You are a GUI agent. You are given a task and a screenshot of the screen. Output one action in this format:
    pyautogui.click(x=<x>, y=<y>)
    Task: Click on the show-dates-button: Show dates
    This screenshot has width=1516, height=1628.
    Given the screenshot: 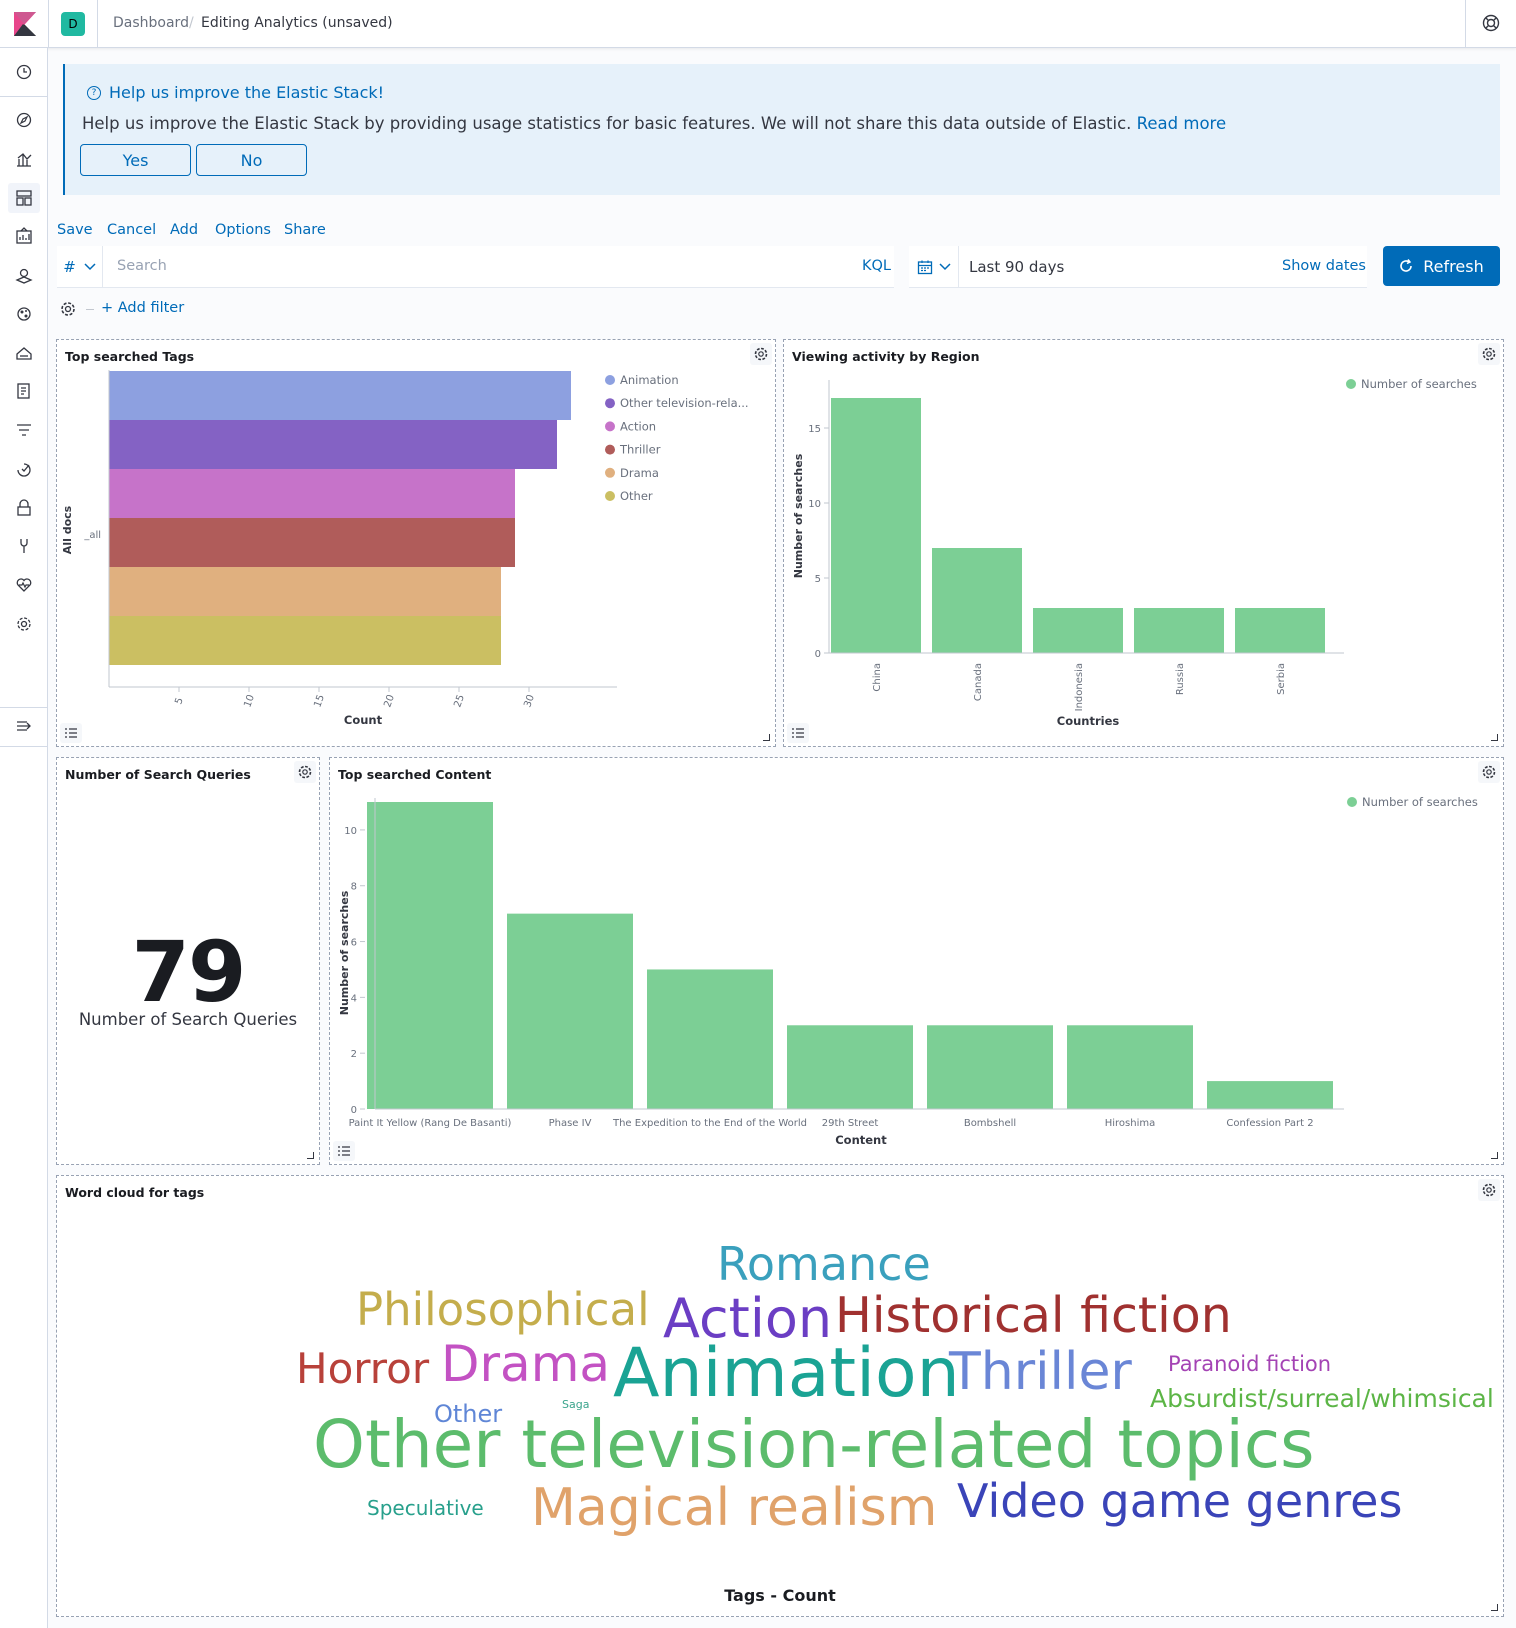 What is the action you would take?
    pyautogui.click(x=1324, y=266)
    